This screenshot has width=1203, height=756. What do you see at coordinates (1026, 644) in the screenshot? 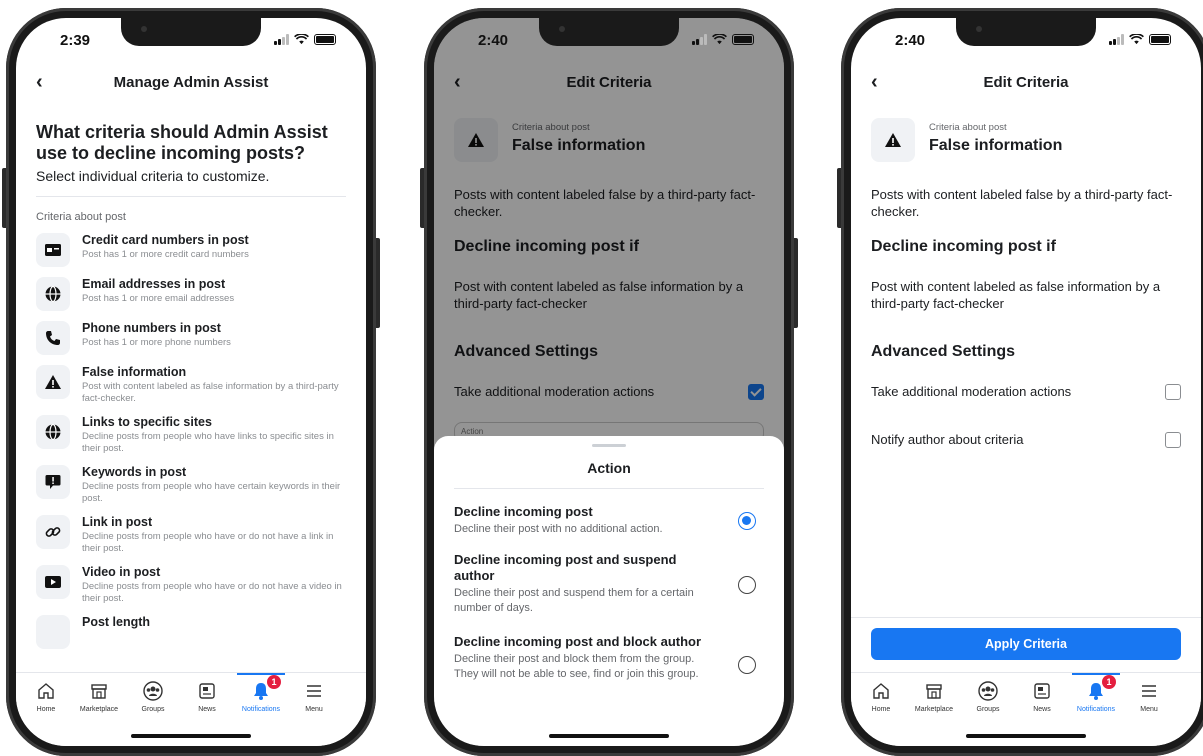
I see `apply-criteria-button: Apply Criteria` at bounding box center [1026, 644].